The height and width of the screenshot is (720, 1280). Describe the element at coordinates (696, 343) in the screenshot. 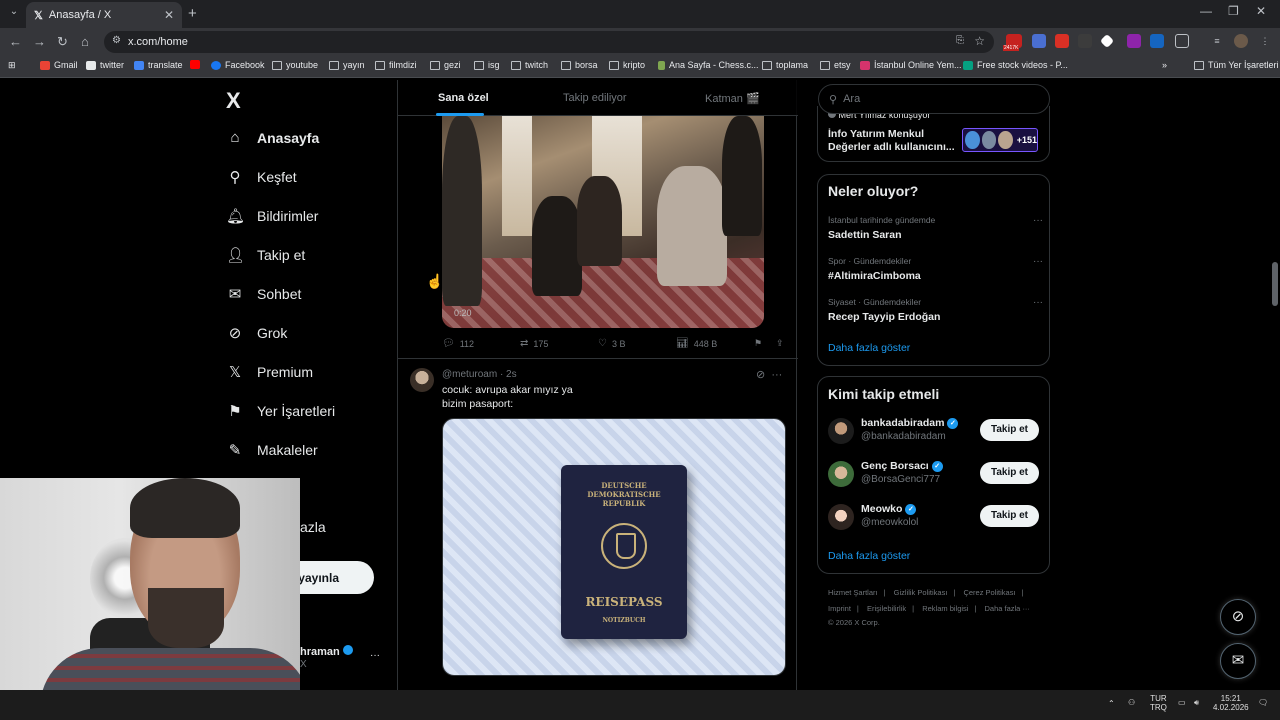

I see `views-button: 📊︎ 448 B` at that location.